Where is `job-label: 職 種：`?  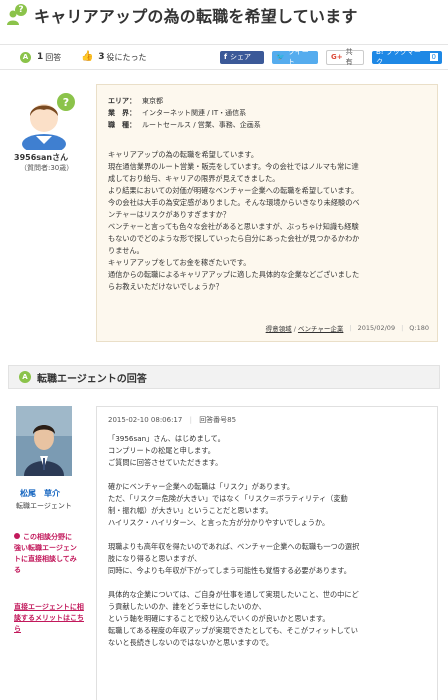
job-label: 職 種： is located at coordinates (122, 125).